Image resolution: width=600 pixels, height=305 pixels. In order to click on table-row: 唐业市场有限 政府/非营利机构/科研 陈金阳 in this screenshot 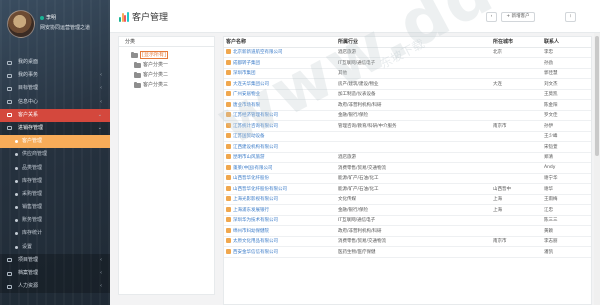, I will do `click(407, 105)`.